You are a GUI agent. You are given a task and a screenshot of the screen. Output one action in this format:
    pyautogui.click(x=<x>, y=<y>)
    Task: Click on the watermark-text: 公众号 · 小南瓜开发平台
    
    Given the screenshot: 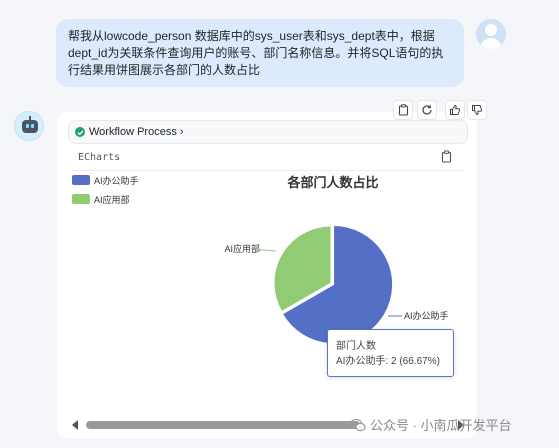 What is the action you would take?
    pyautogui.click(x=441, y=425)
    